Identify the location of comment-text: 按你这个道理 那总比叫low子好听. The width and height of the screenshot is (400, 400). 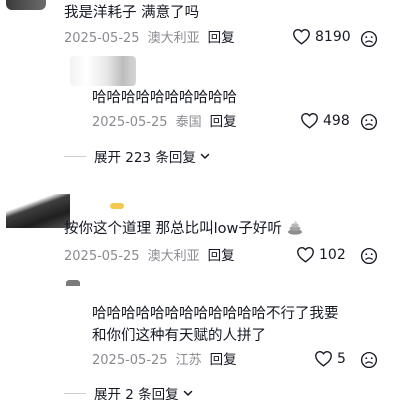
(183, 229).